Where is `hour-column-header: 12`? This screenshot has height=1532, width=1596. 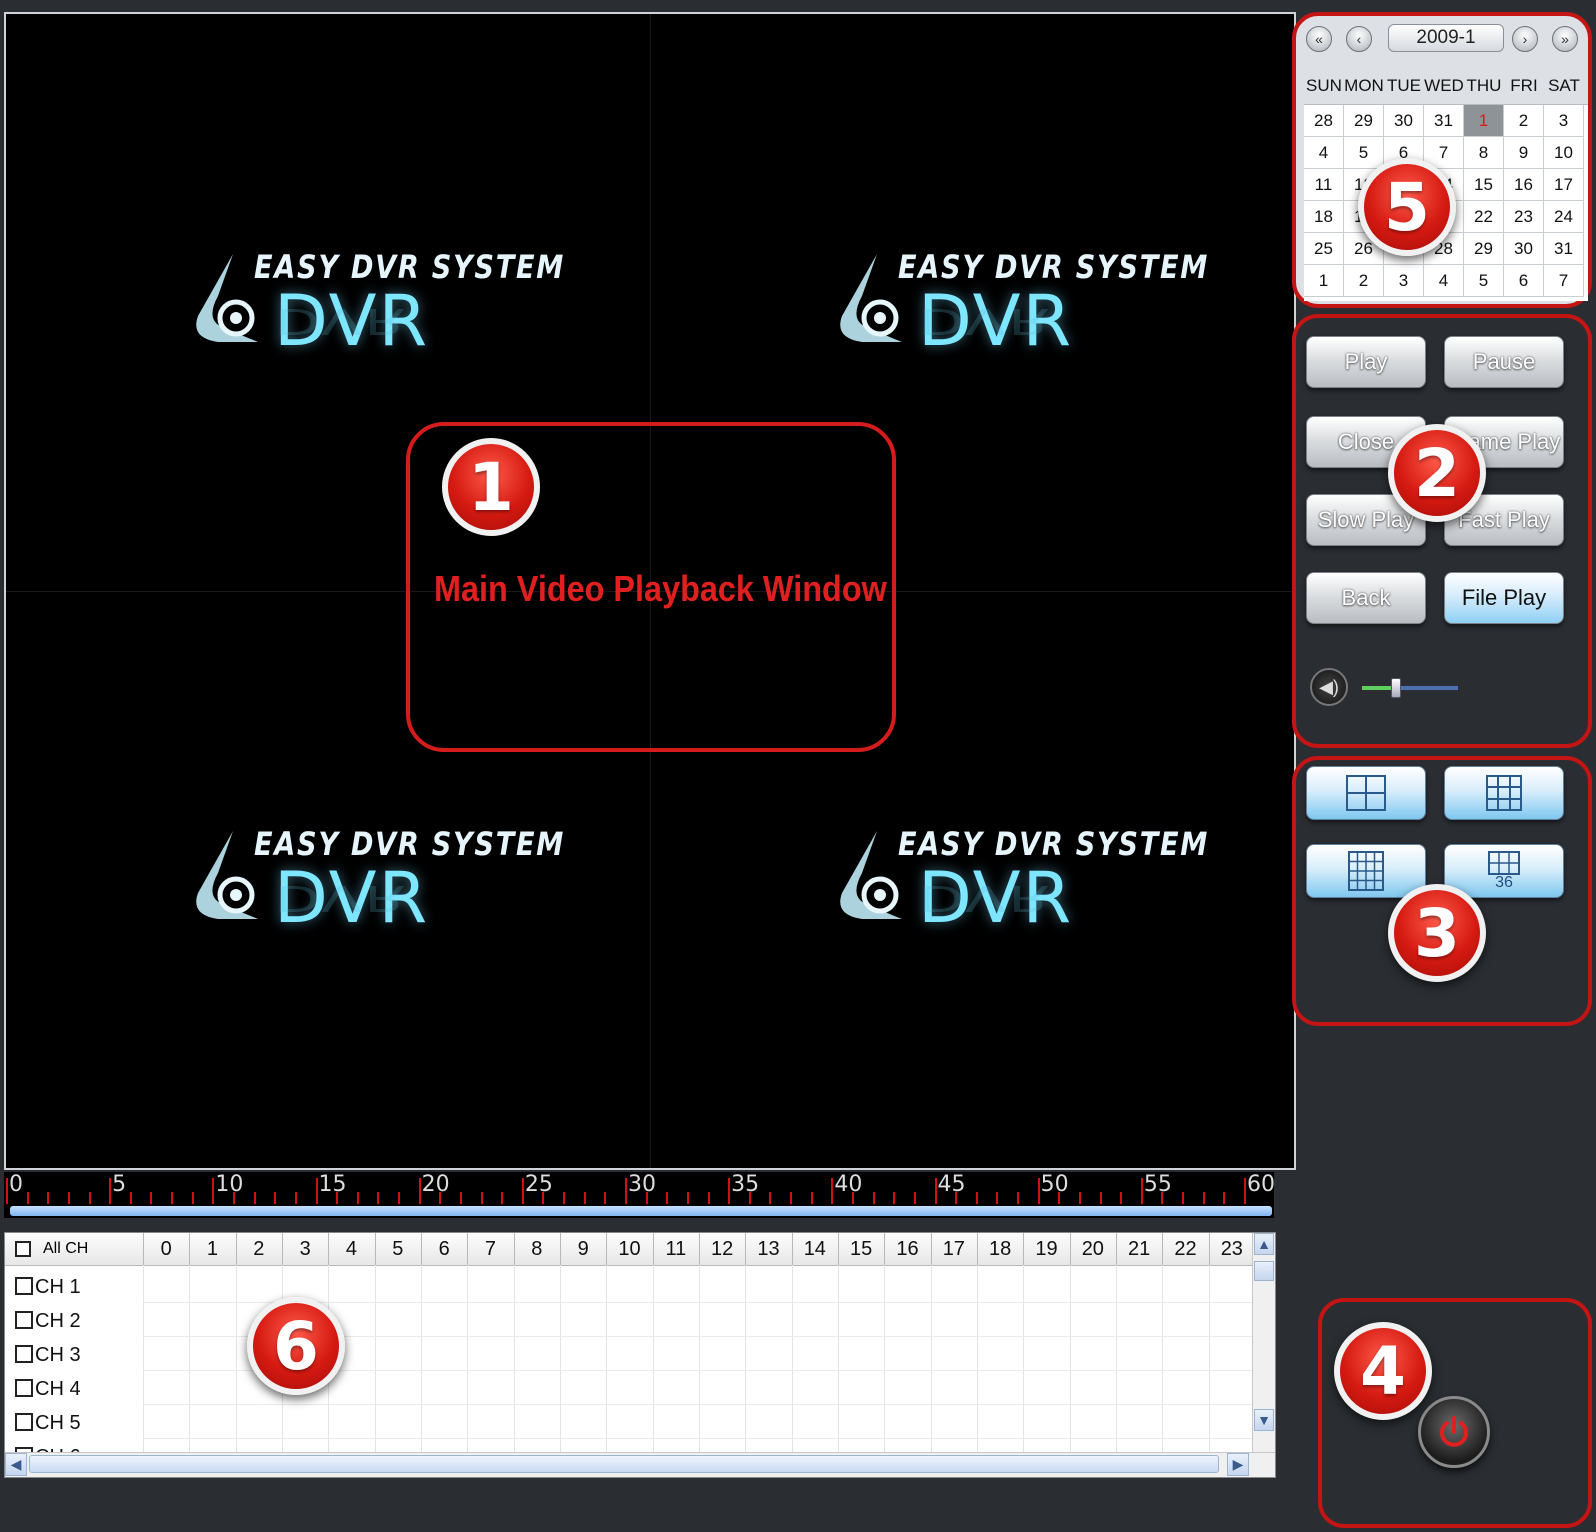 hour-column-header: 12 is located at coordinates (723, 1249).